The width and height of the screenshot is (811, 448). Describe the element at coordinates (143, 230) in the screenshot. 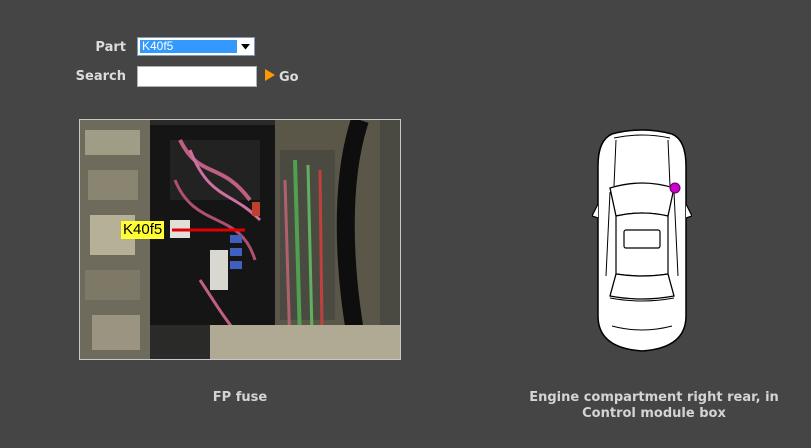

I see `fuse-callout-label: K40f5` at that location.